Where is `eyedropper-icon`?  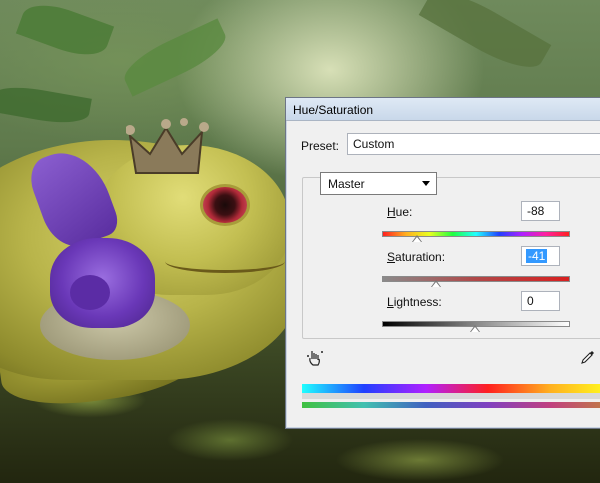
eyedropper-icon is located at coordinates (588, 357).